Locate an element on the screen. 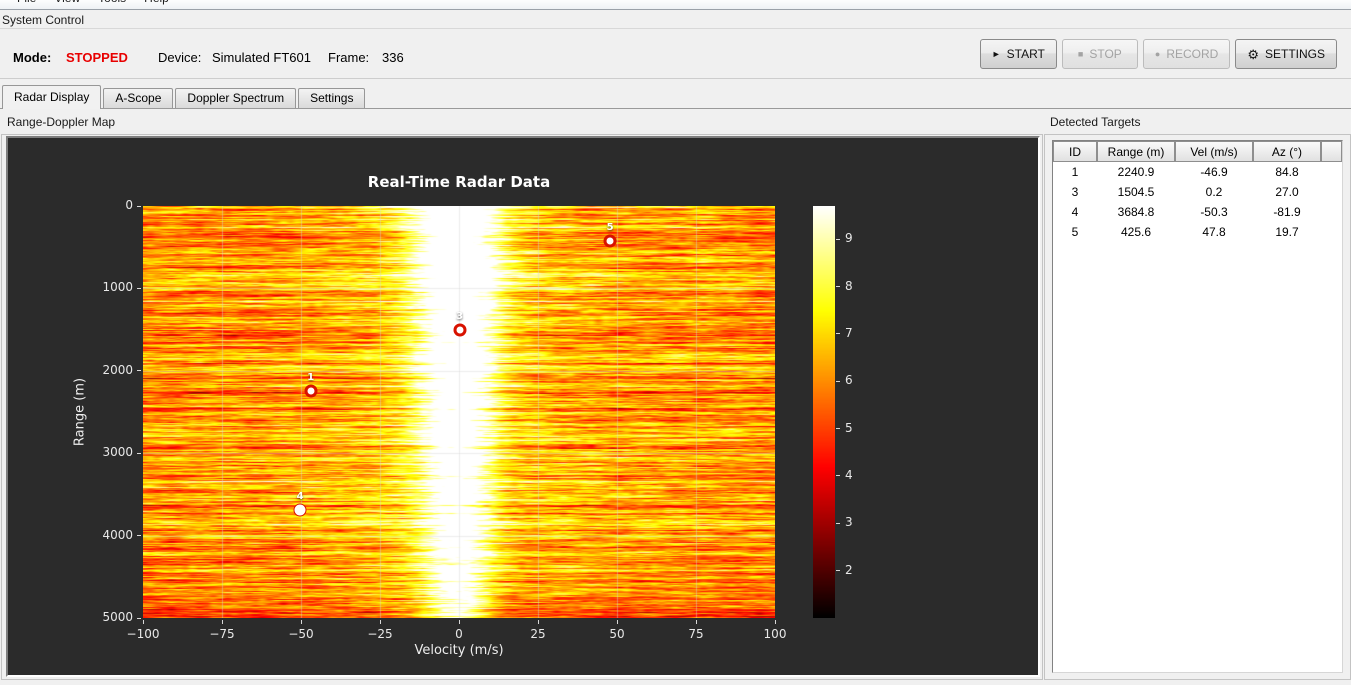  target-marker-label: 1 is located at coordinates (311, 377).